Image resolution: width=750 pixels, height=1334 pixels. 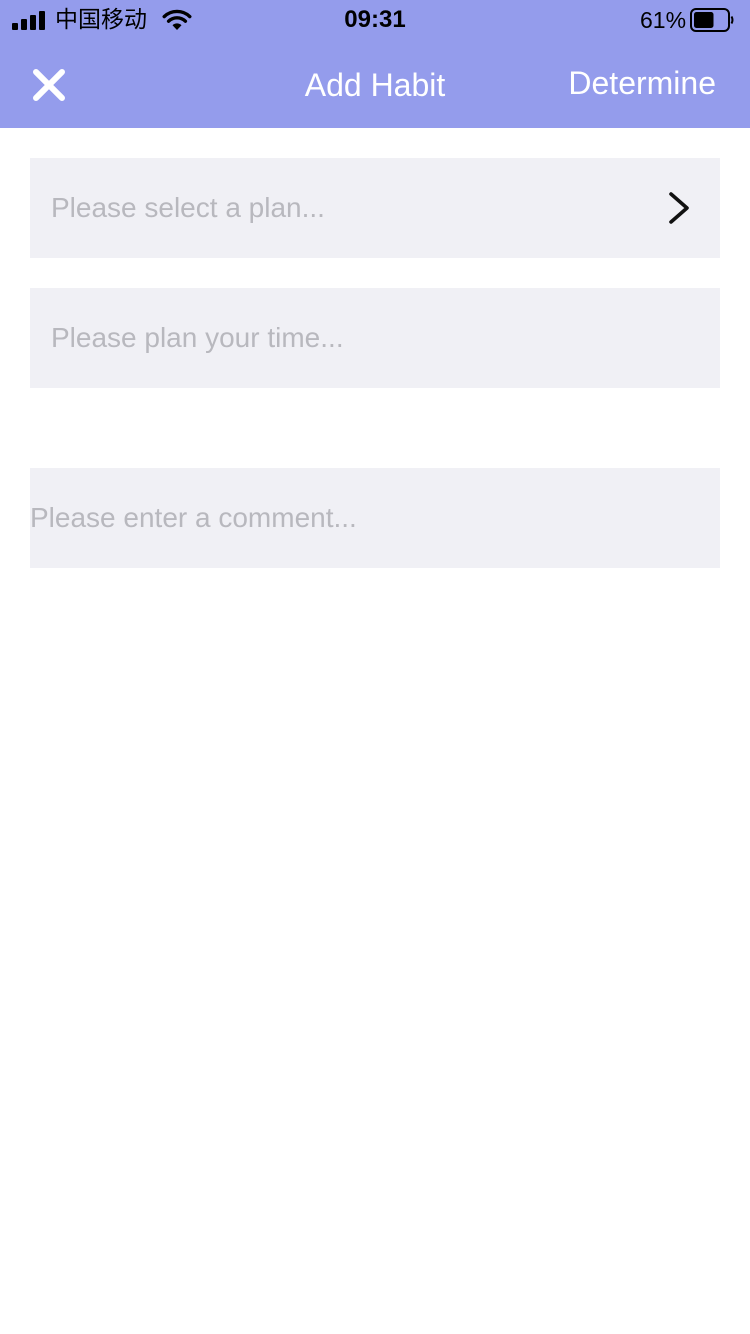 What do you see at coordinates (712, 20) in the screenshot?
I see `battery-icon` at bounding box center [712, 20].